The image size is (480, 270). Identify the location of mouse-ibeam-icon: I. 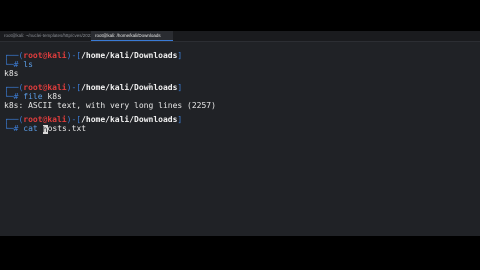
(150, 86).